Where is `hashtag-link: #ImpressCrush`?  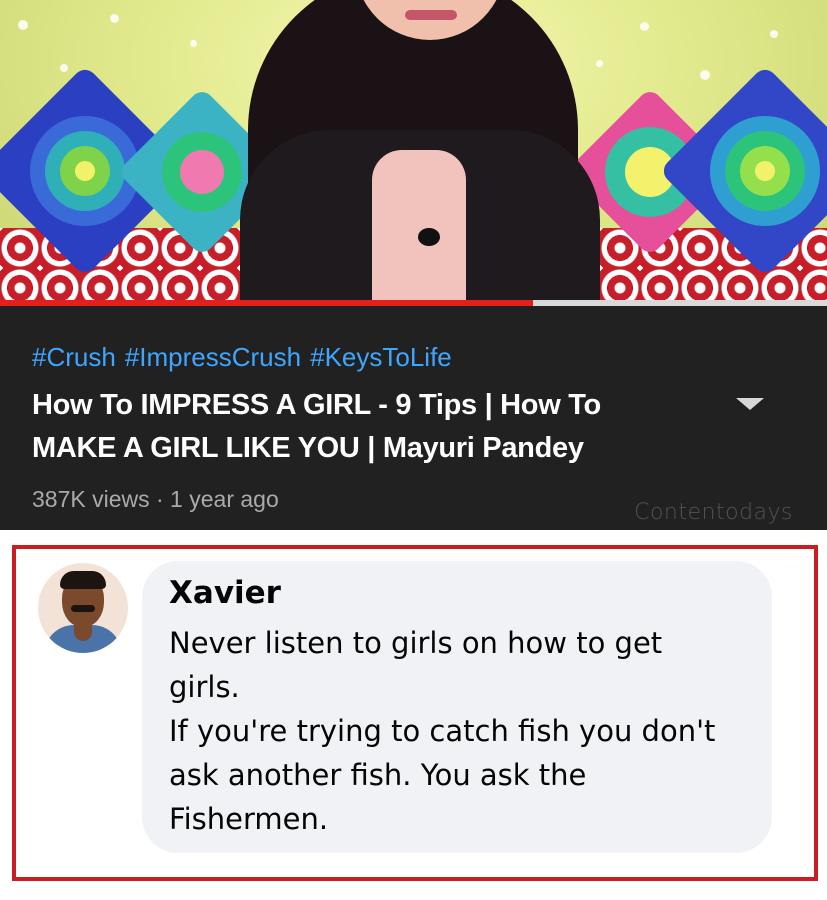
hashtag-link: #ImpressCrush is located at coordinates (213, 357).